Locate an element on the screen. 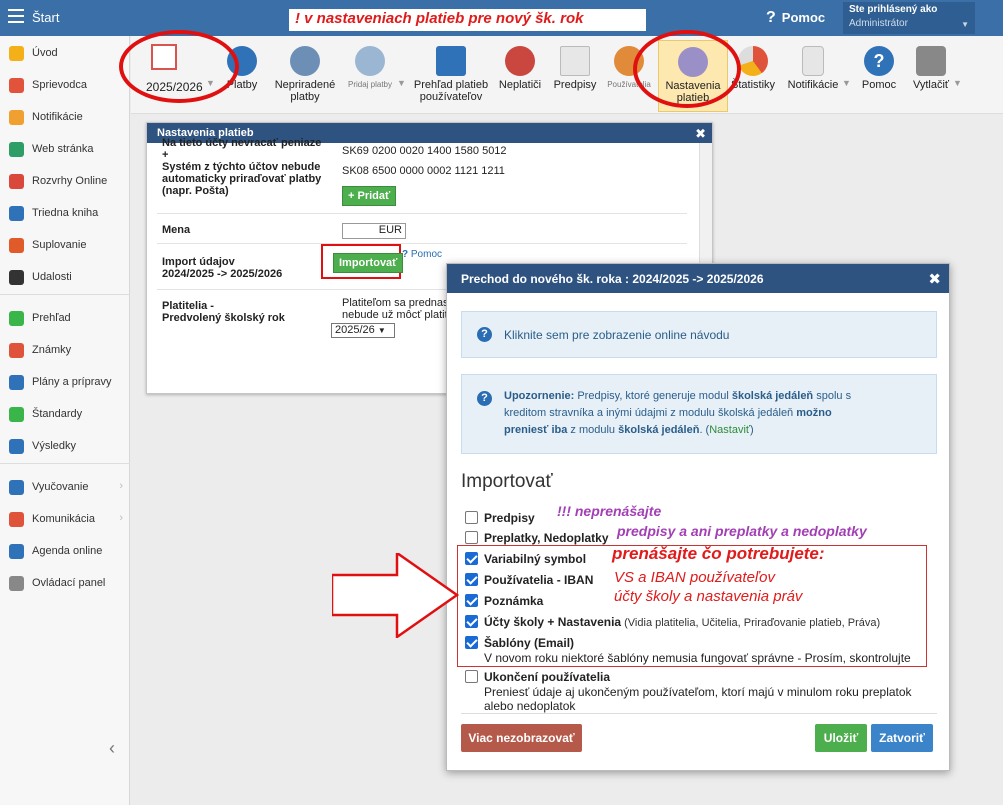 This screenshot has width=1003, height=805. save-button: Uložiť is located at coordinates (841, 738).